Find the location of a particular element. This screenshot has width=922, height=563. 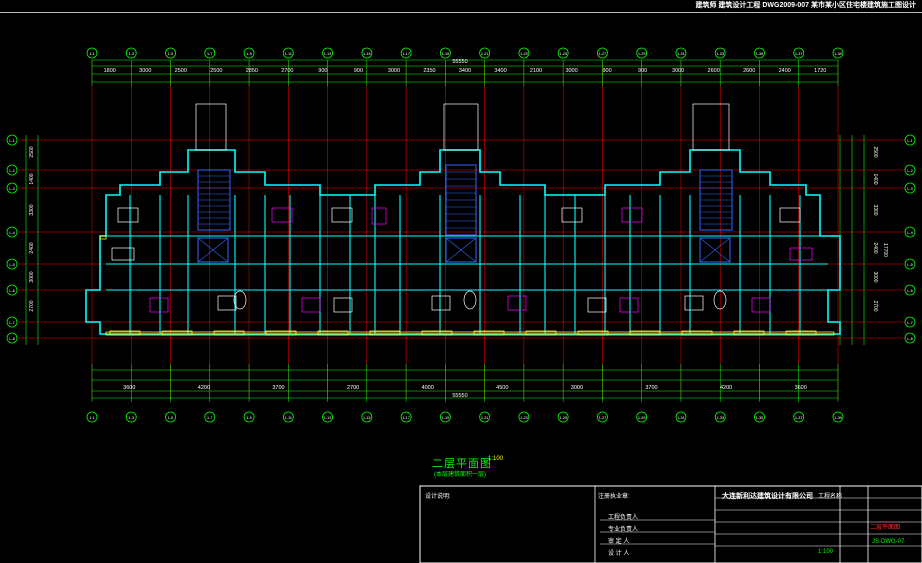

dim-right-text-1: 1400 is located at coordinates (875, 178).